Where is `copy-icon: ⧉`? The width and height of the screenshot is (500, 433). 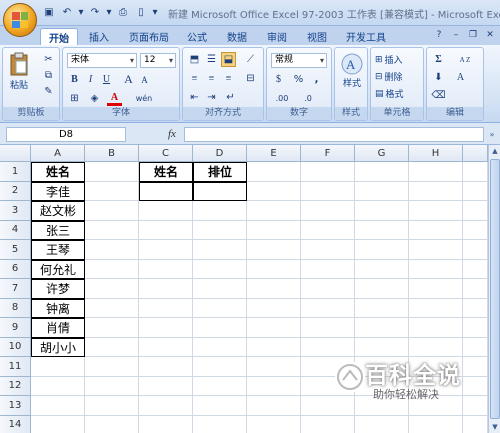
copy-icon: ⧉ is located at coordinates (48, 75).